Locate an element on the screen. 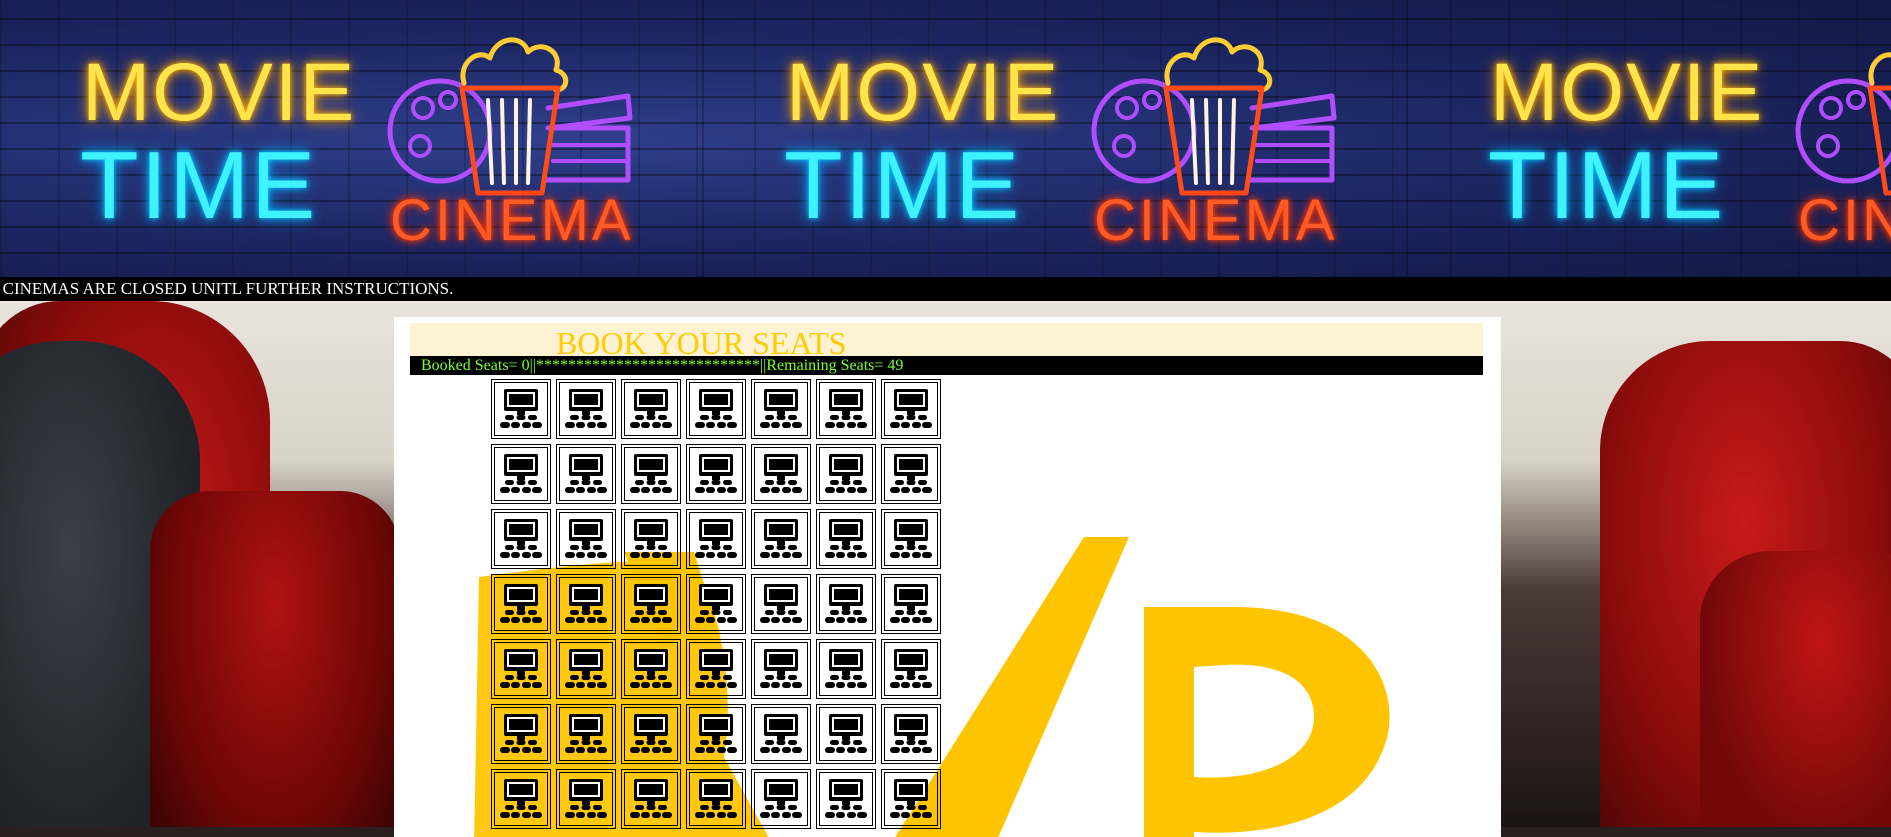  red-seat-right-front is located at coordinates (1795, 689).